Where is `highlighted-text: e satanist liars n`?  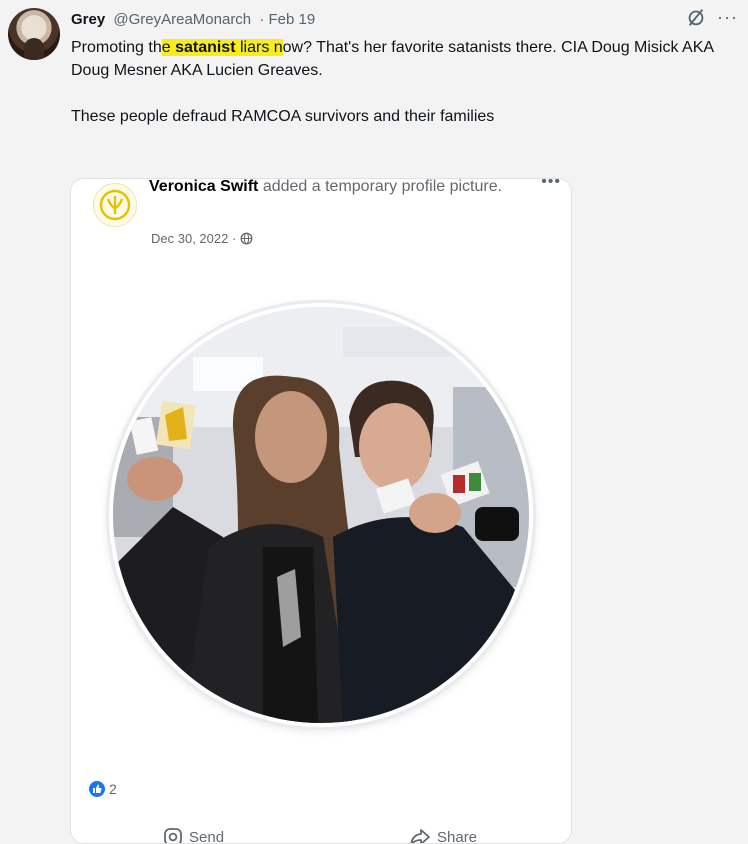 highlighted-text: e satanist liars n is located at coordinates (222, 47).